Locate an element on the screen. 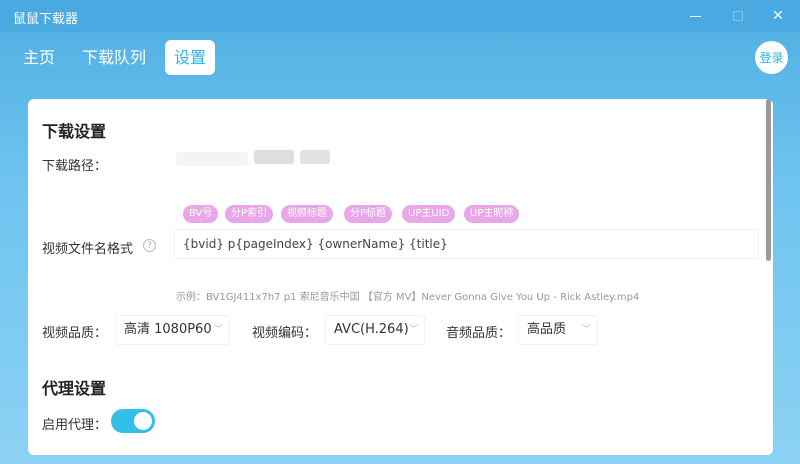 Image resolution: width=800 pixels, height=464 pixels. tag-owner-uid: UP主UID is located at coordinates (429, 214).